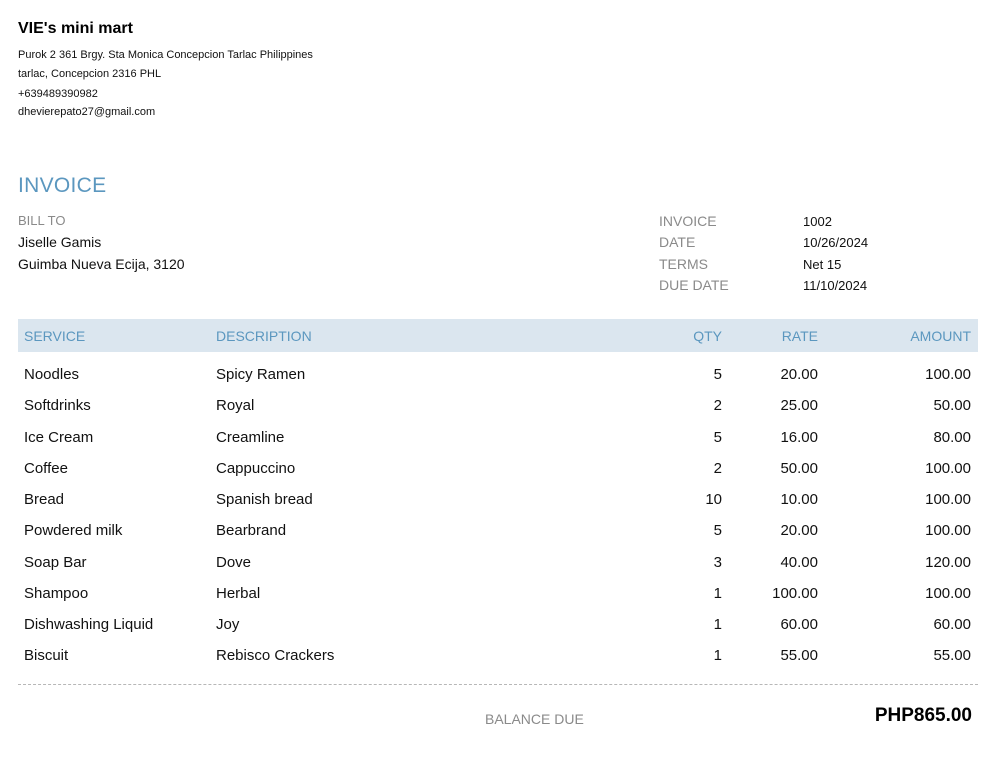 This screenshot has width=999, height=777. Describe the element at coordinates (90, 74) in the screenshot. I see `company-address-line2: tarlac, Concepcion 2316 PHL` at that location.